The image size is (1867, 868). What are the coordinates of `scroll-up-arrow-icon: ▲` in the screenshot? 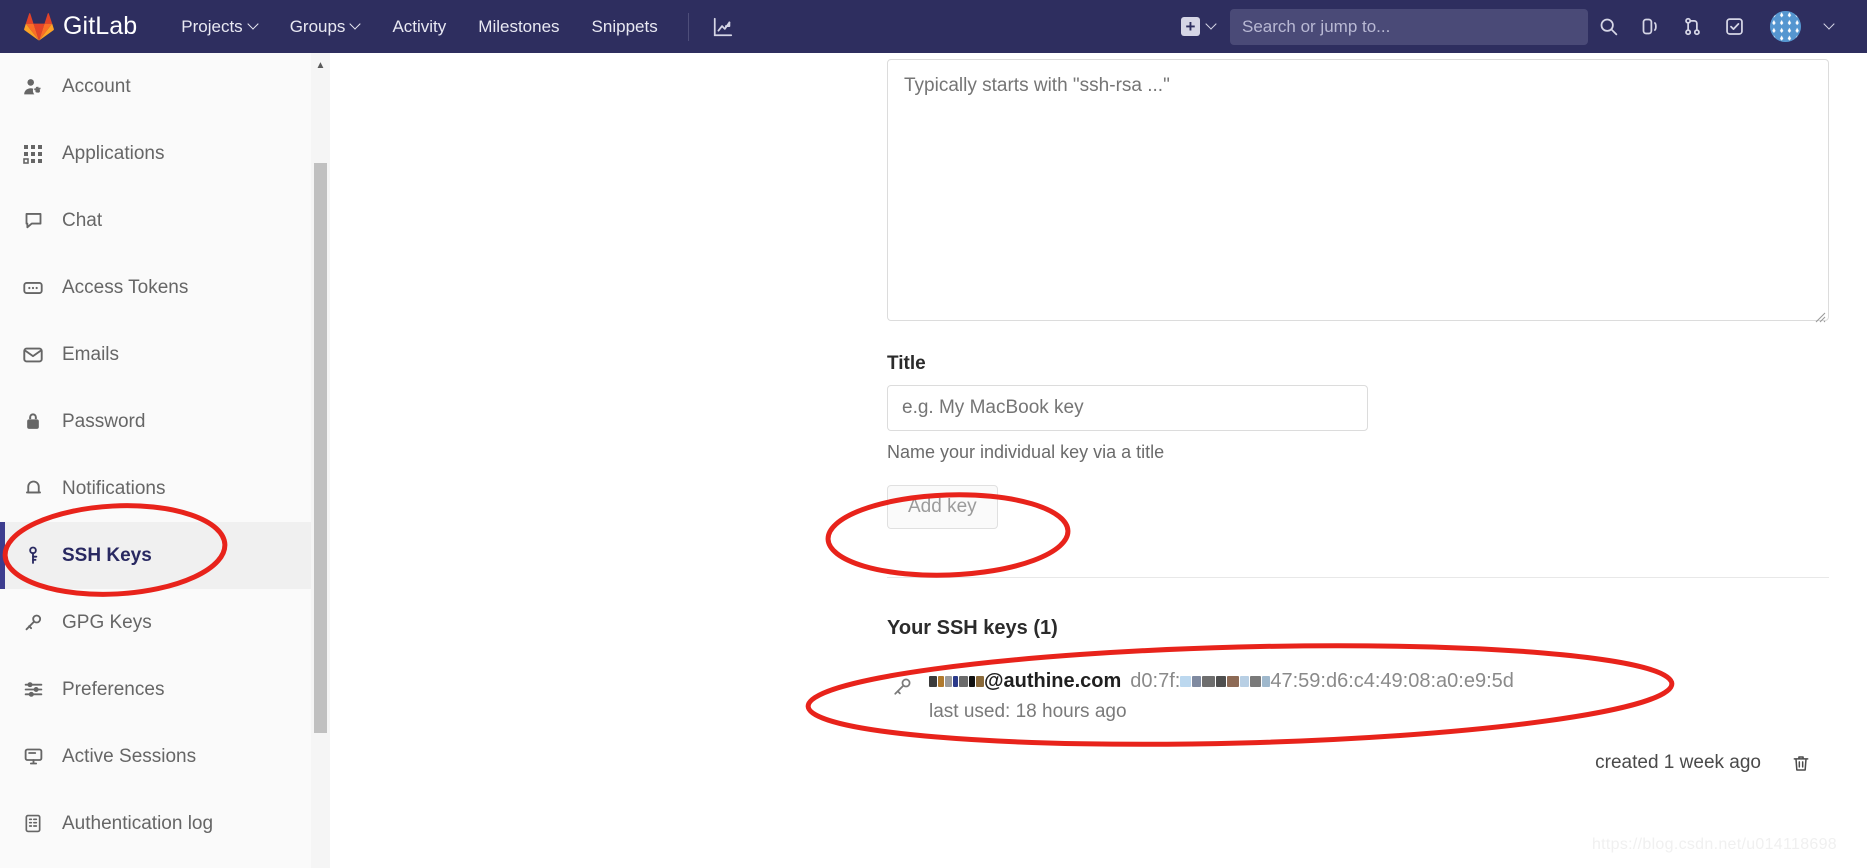 It's located at (320, 65).